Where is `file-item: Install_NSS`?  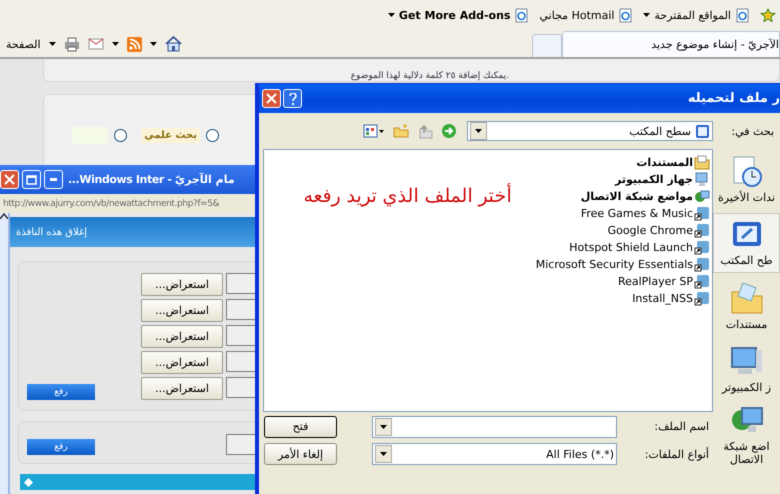 file-item: Install_NSS is located at coordinates (623, 298).